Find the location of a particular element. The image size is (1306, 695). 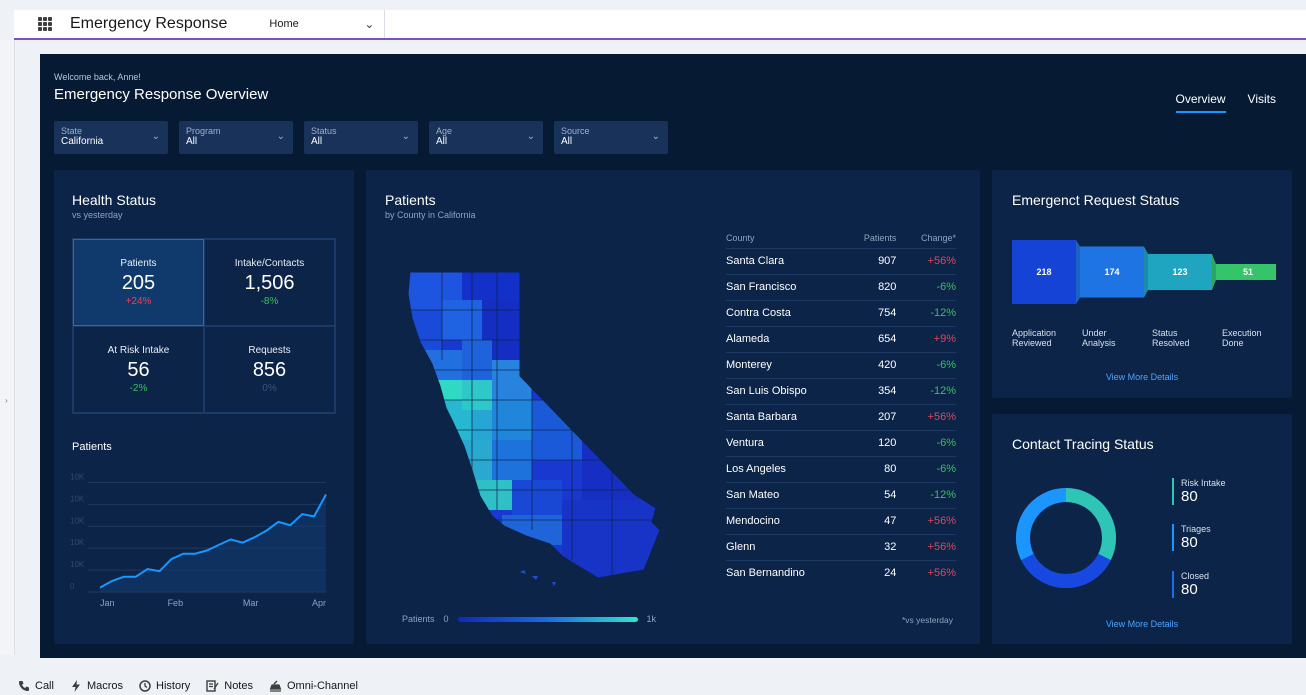

dashboard-title: Emergency Response Overview is located at coordinates (161, 94).